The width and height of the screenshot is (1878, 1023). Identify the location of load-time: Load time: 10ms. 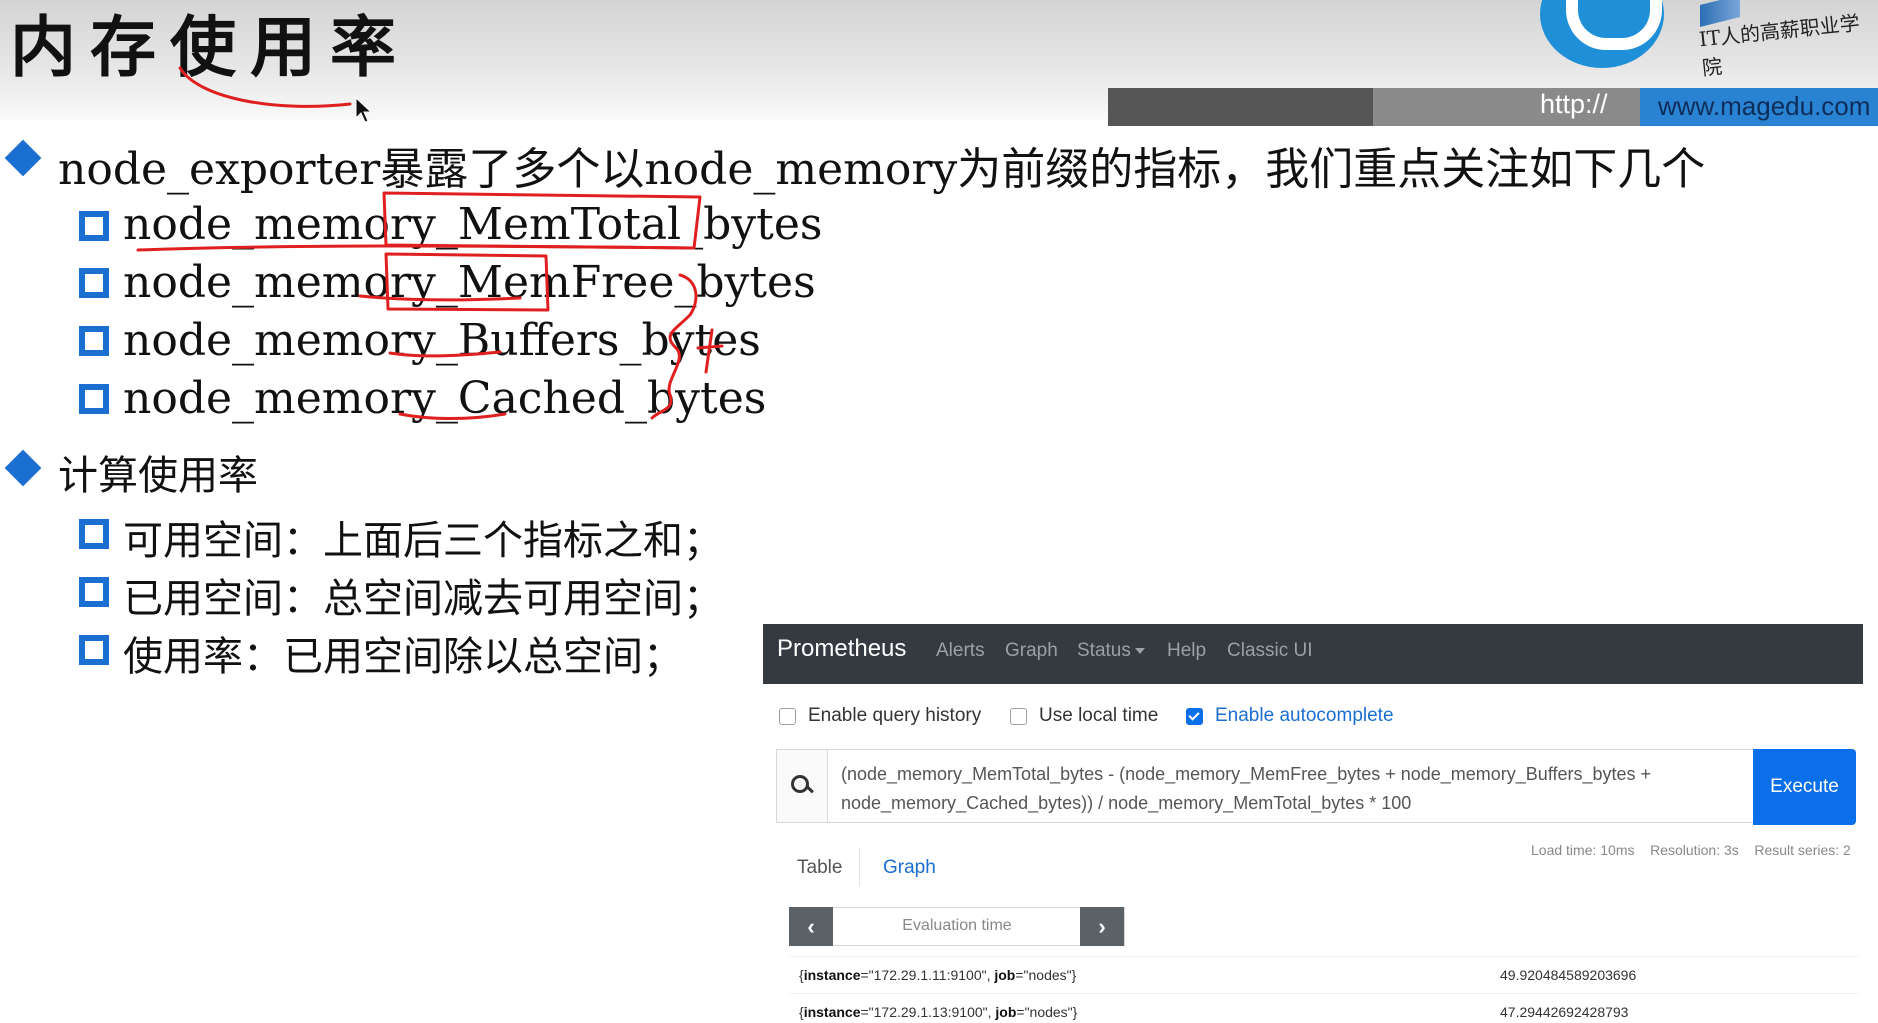
(1583, 850).